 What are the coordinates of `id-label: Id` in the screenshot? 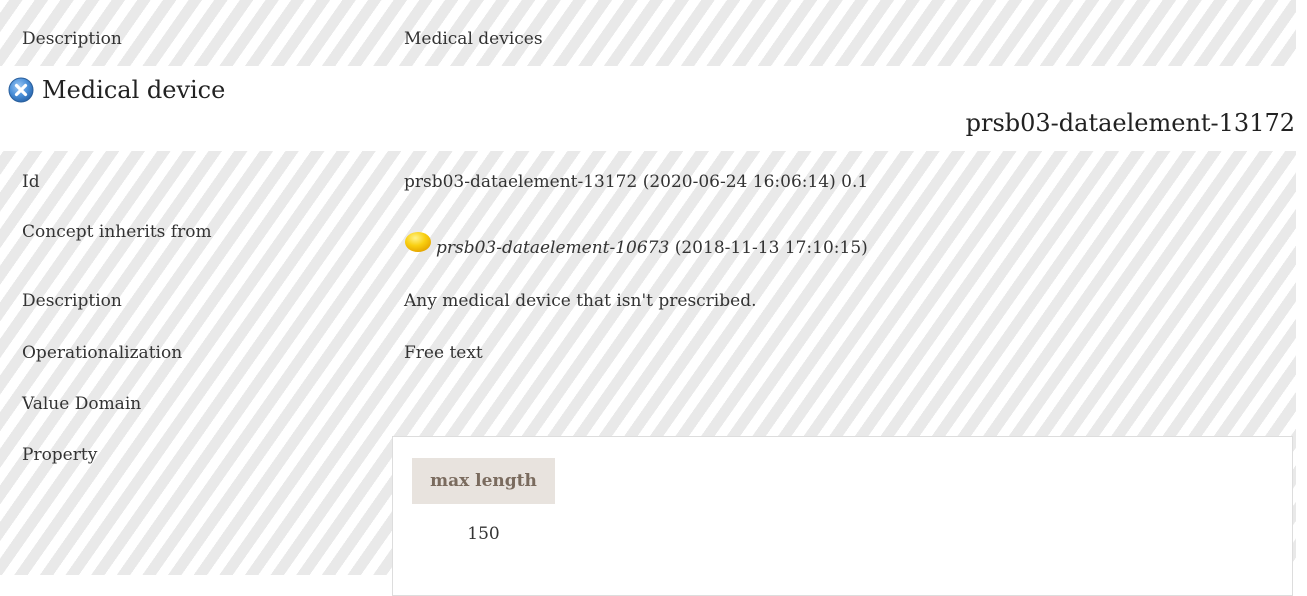 It's located at (31, 182).